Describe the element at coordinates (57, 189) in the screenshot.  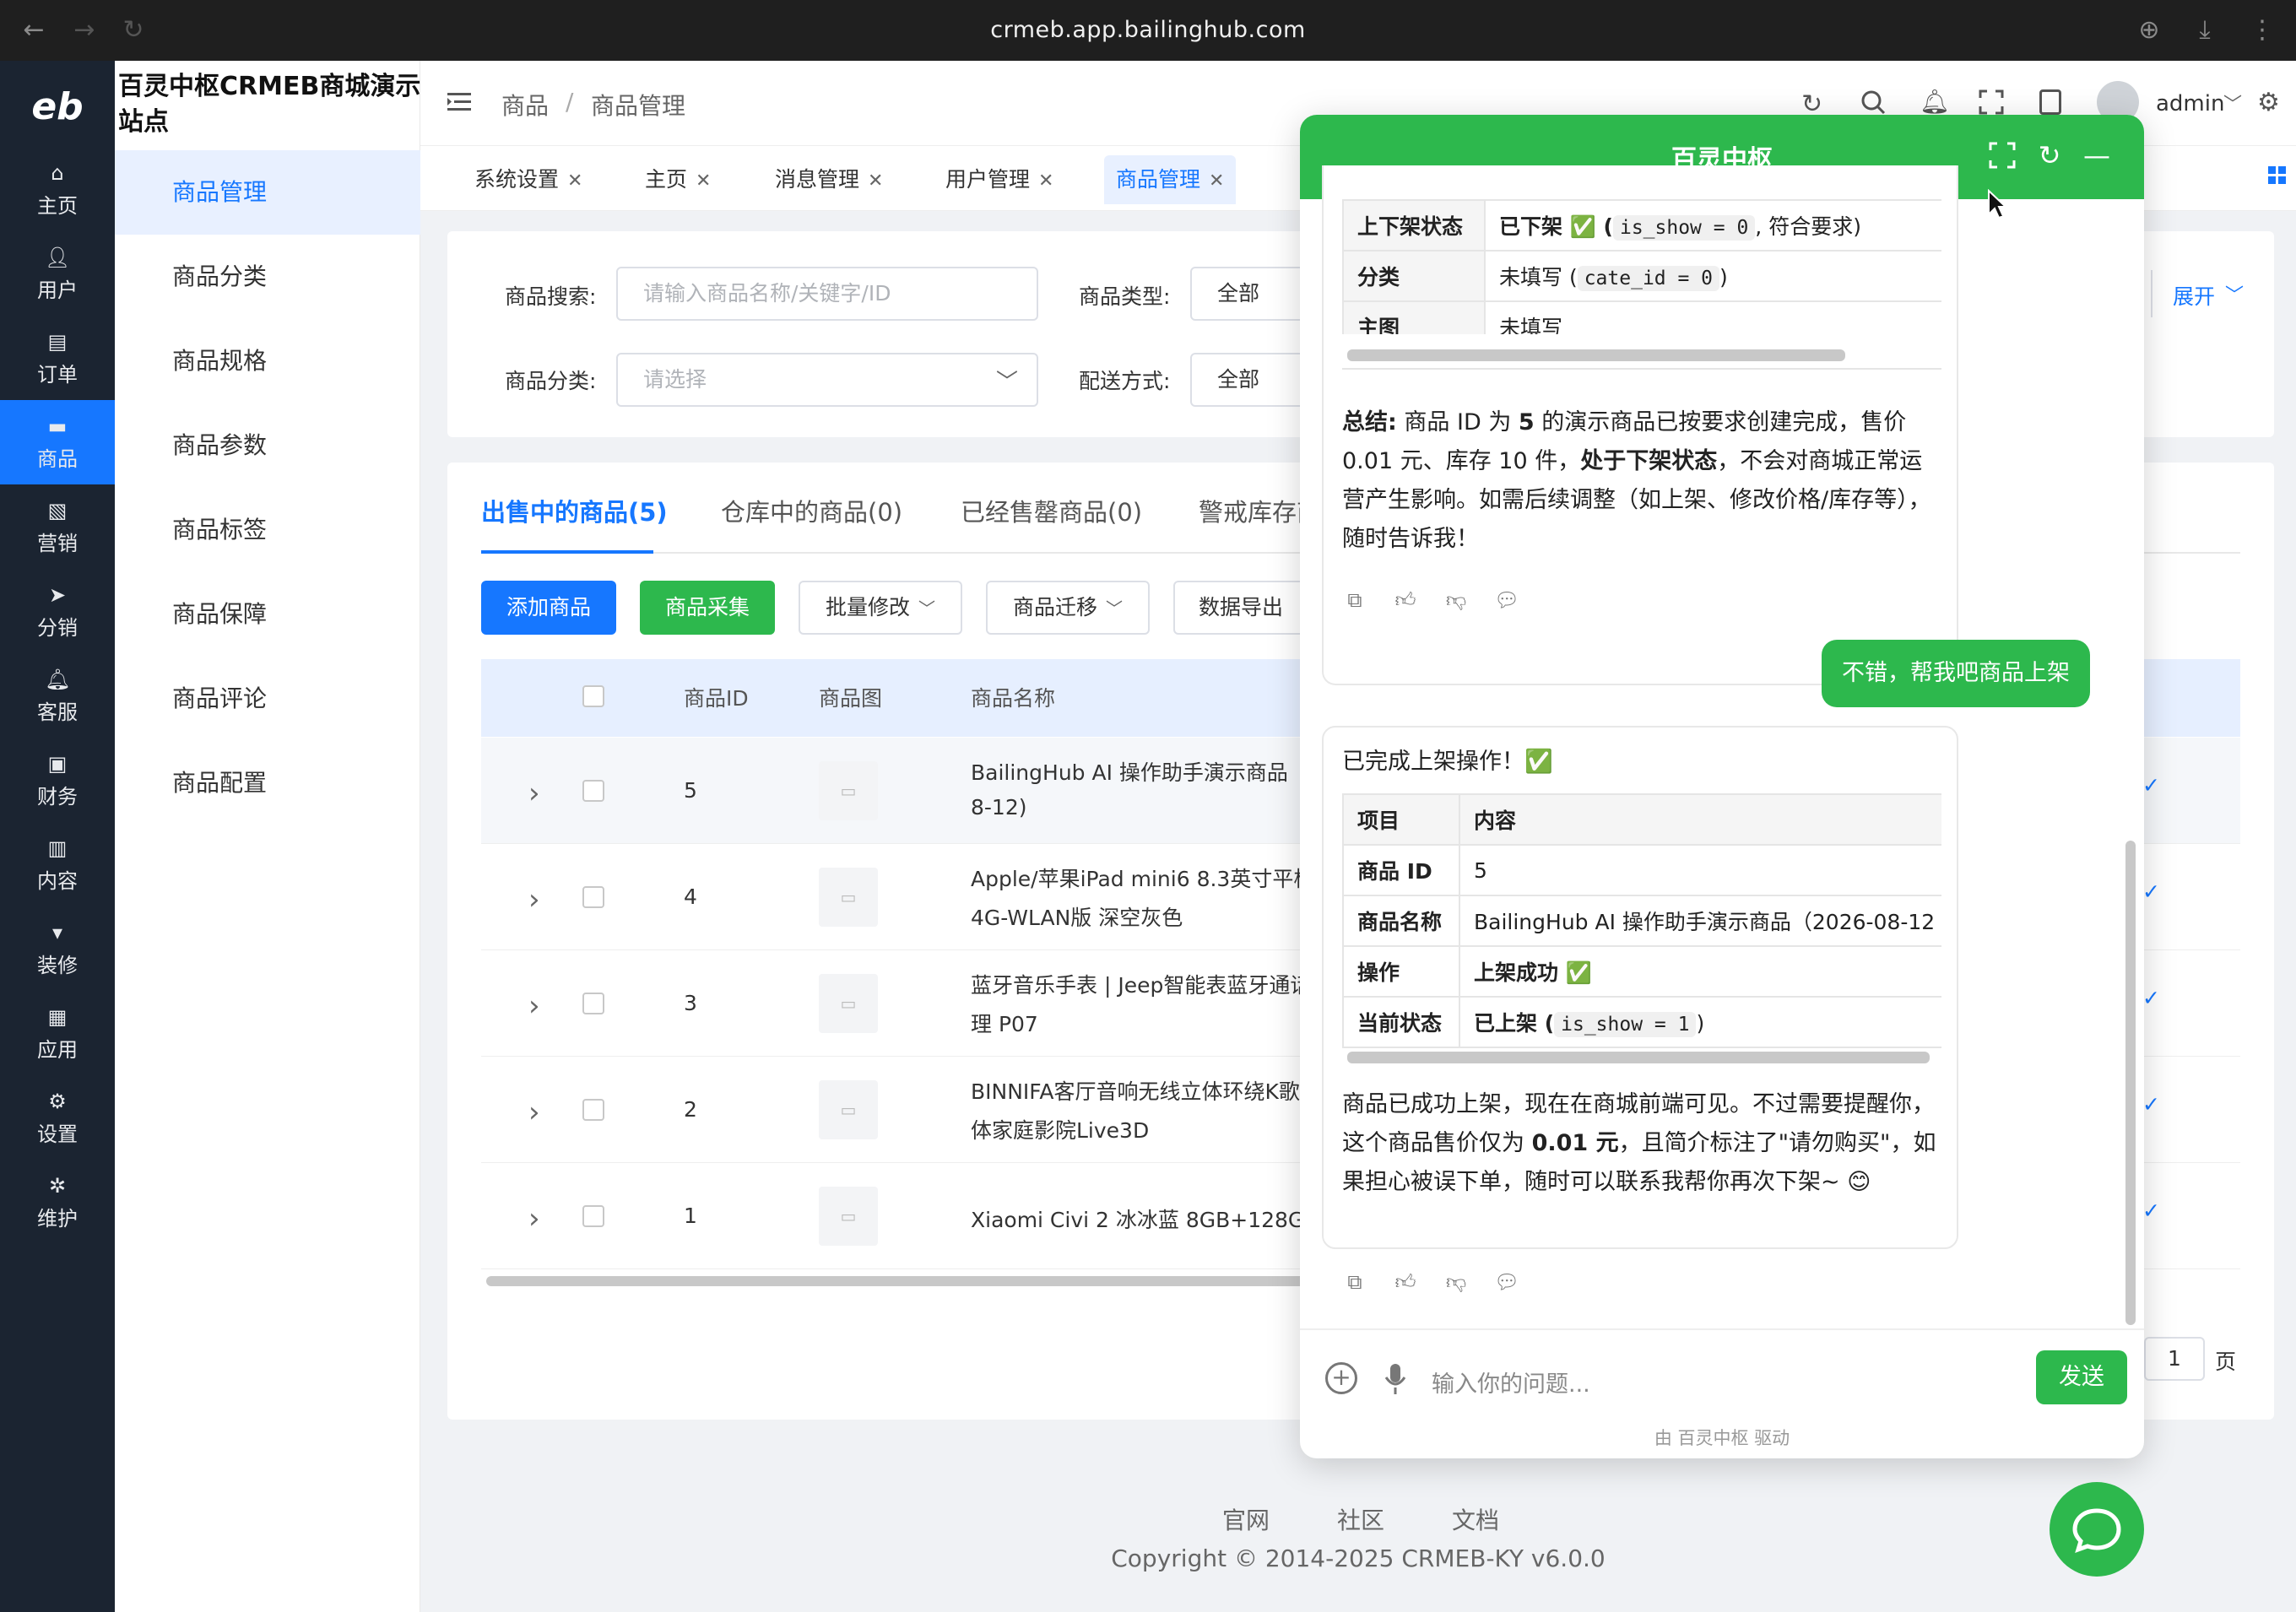
I see `nav-item-0: ⌂ 主页` at that location.